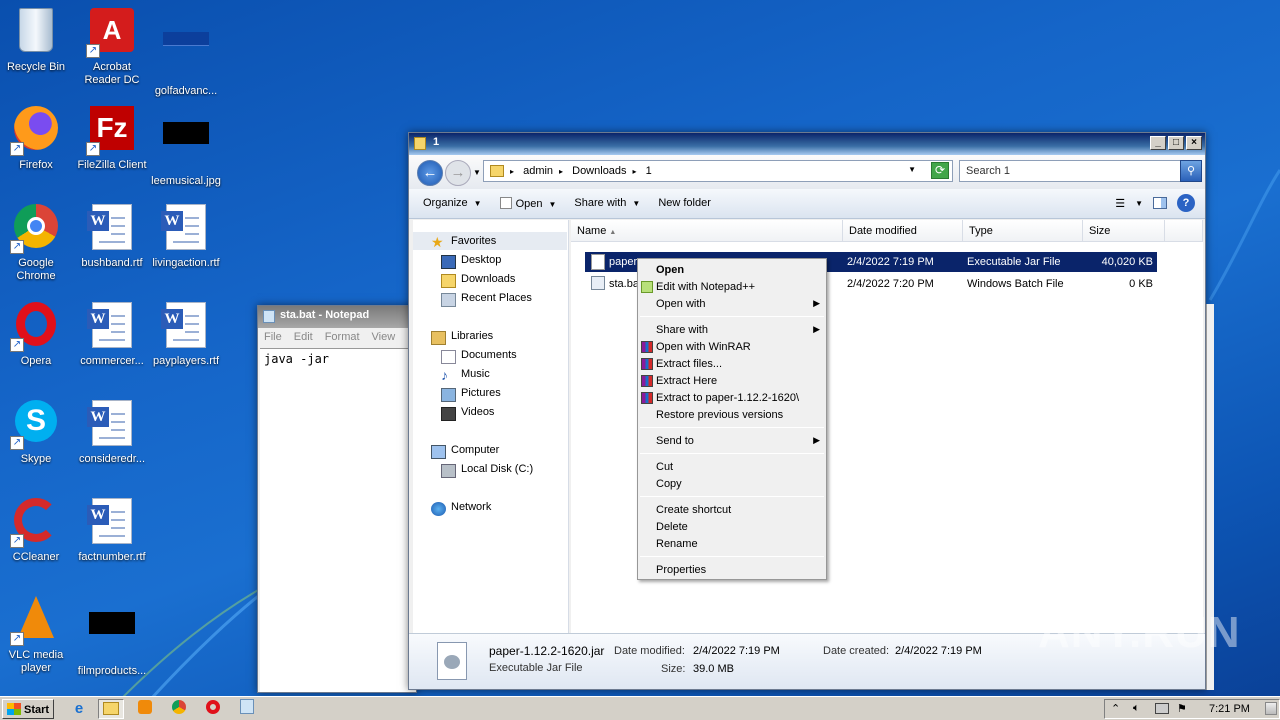  Describe the element at coordinates (37, 540) in the screenshot. I see `desktop-icon-ccleaner: ↗ CCleaner` at that location.